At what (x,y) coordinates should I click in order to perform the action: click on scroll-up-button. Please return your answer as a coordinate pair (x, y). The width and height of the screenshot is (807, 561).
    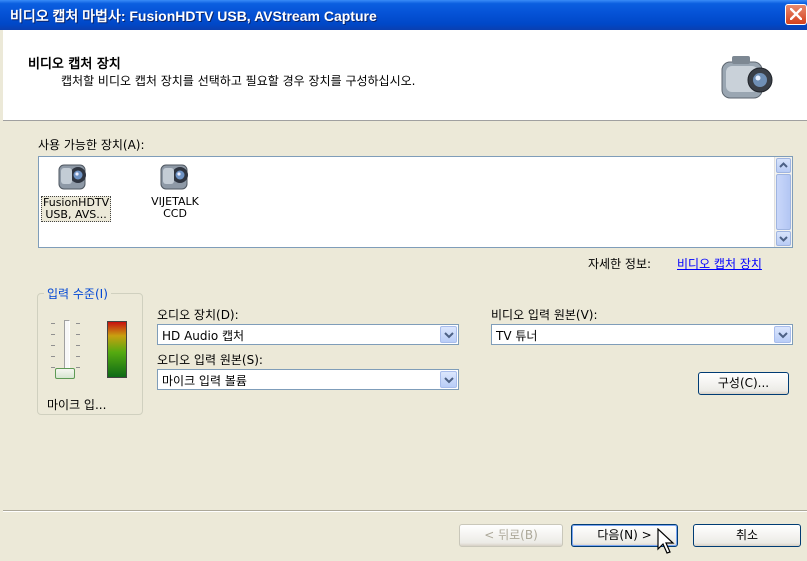
    Looking at the image, I should click on (783, 165).